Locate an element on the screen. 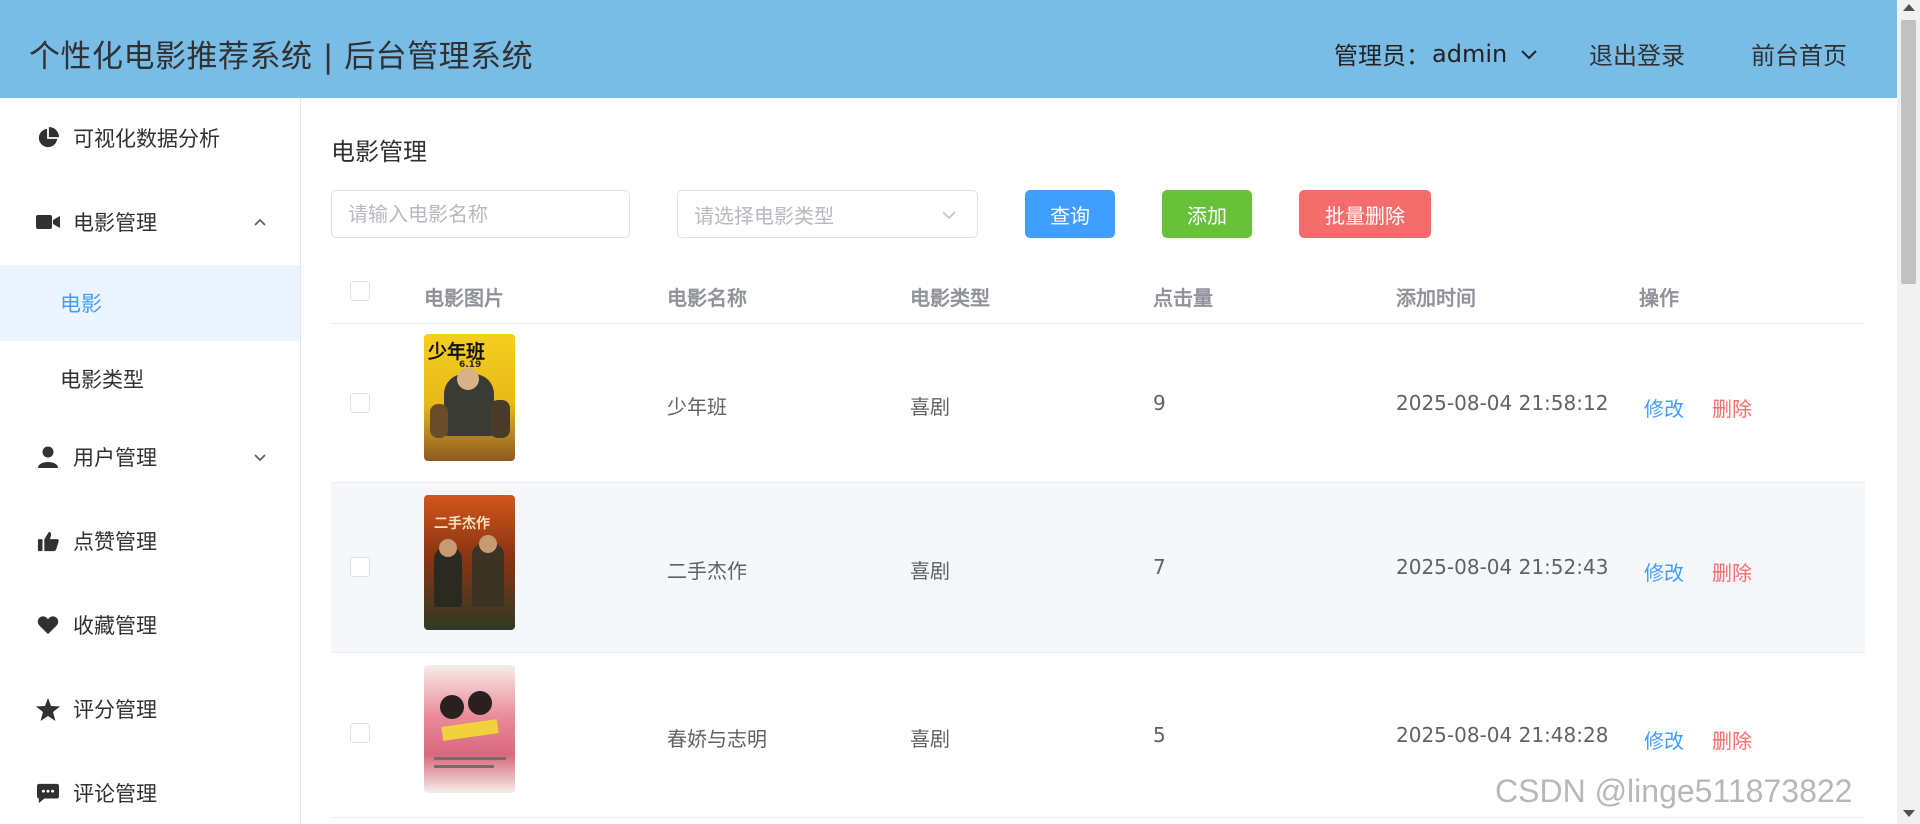  sidebar-item-label: 点赞管理 is located at coordinates (115, 542).